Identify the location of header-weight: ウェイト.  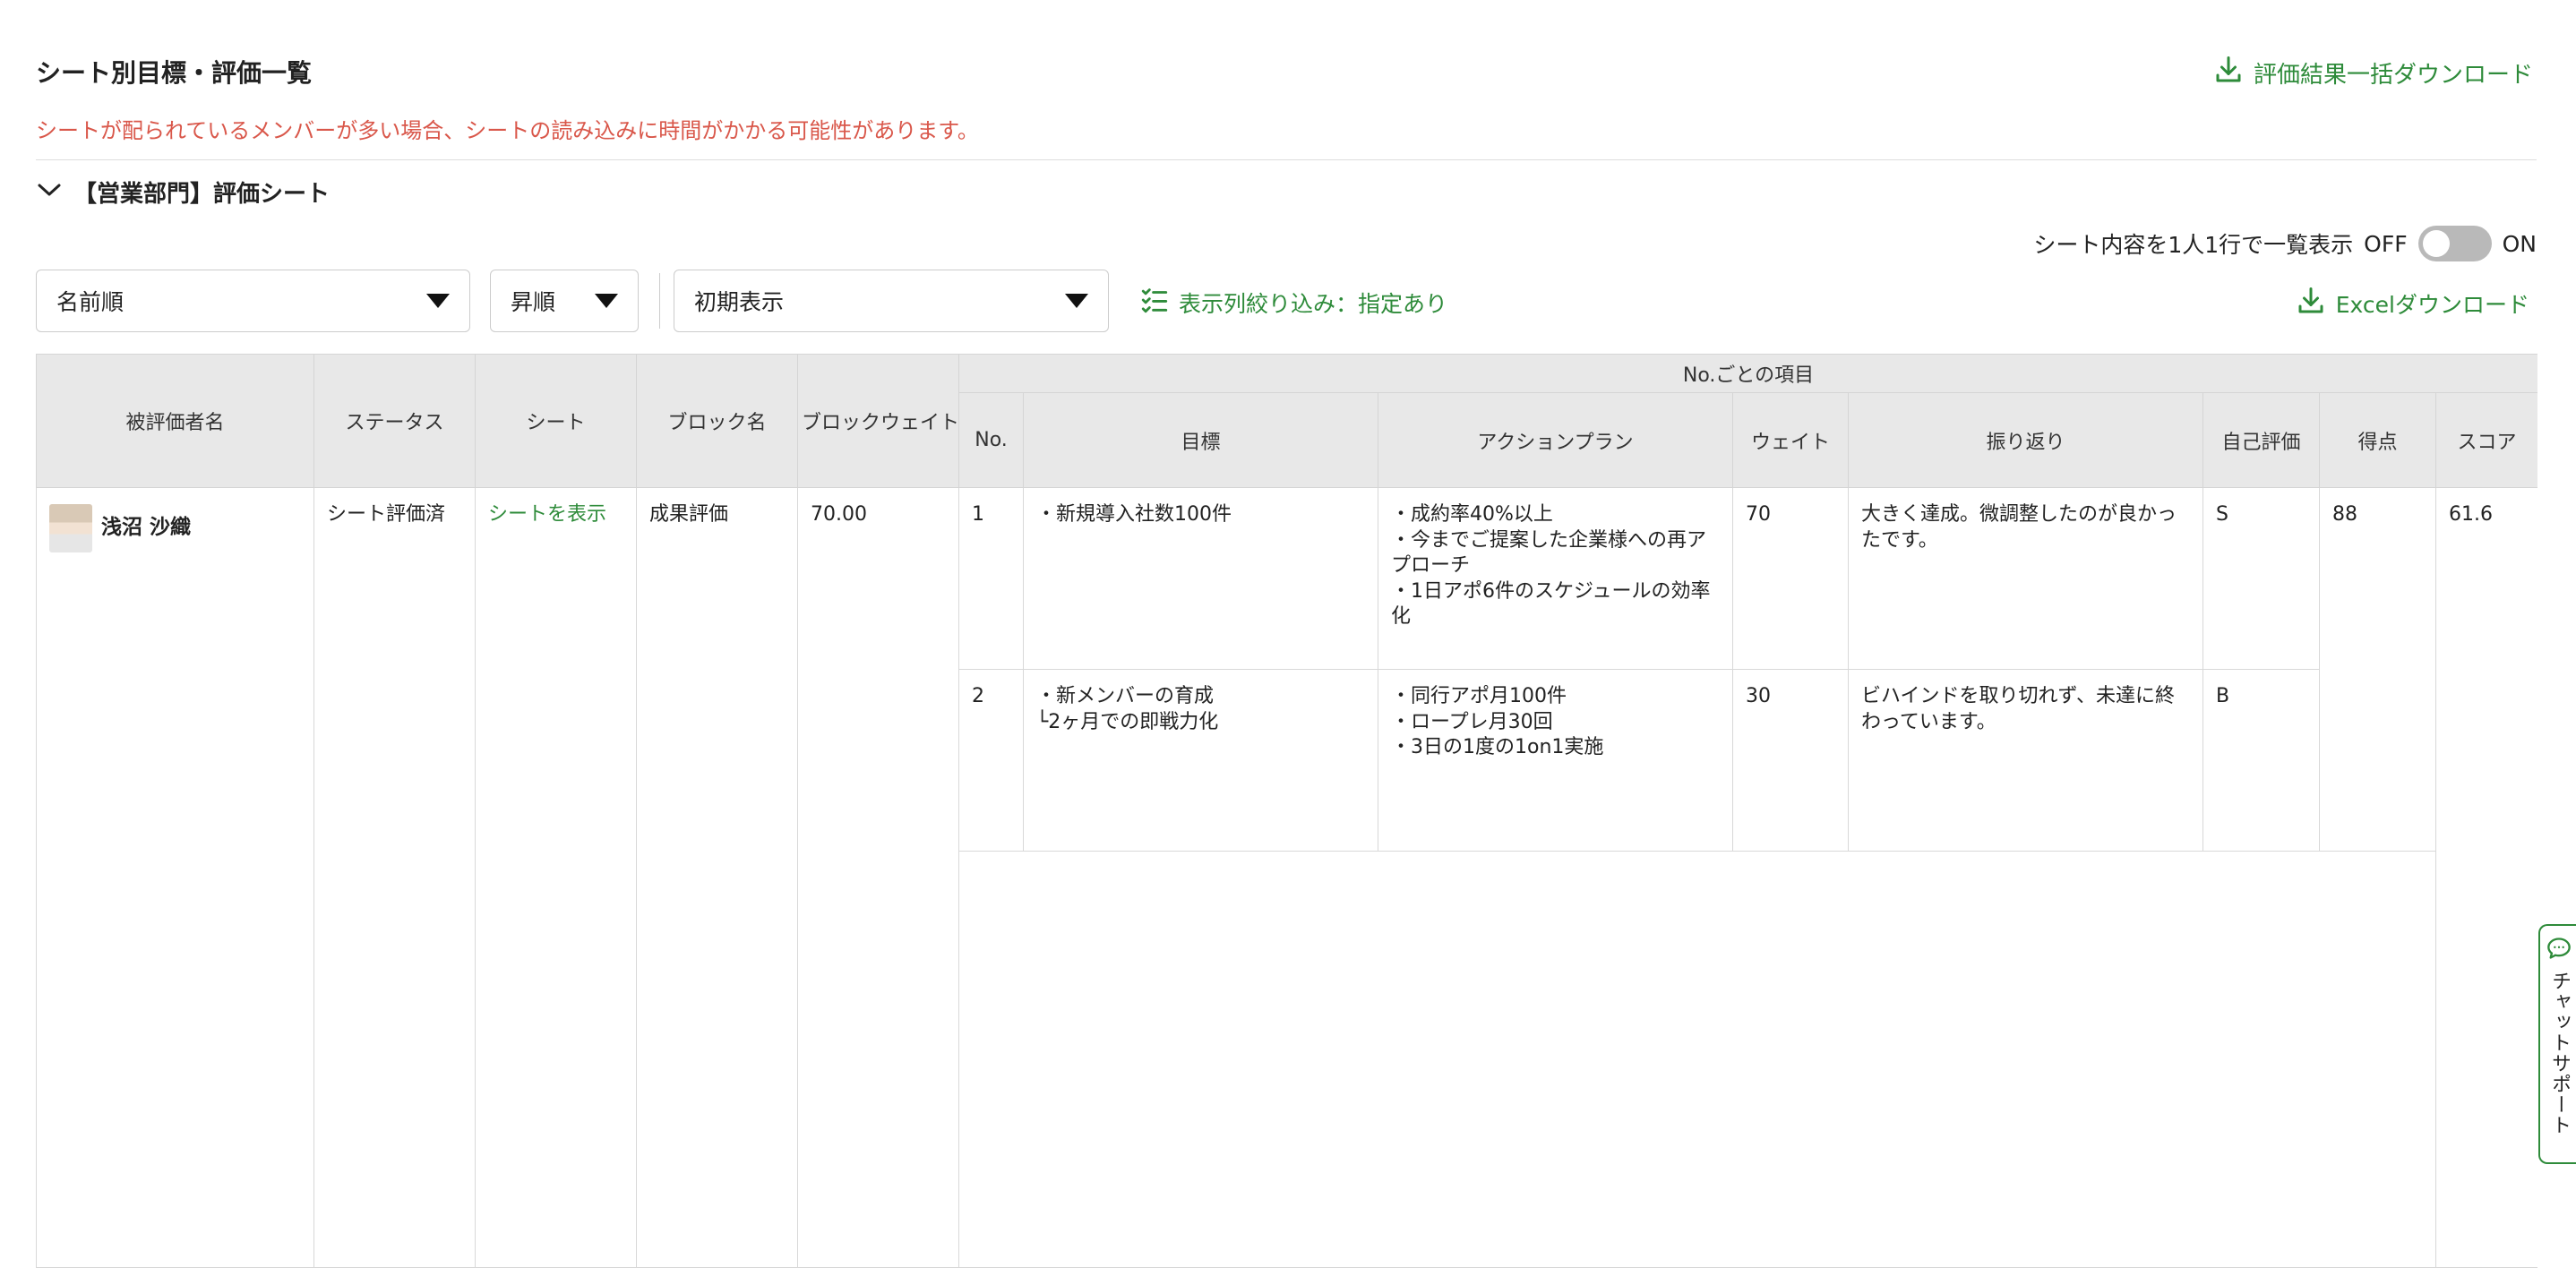
(1790, 440).